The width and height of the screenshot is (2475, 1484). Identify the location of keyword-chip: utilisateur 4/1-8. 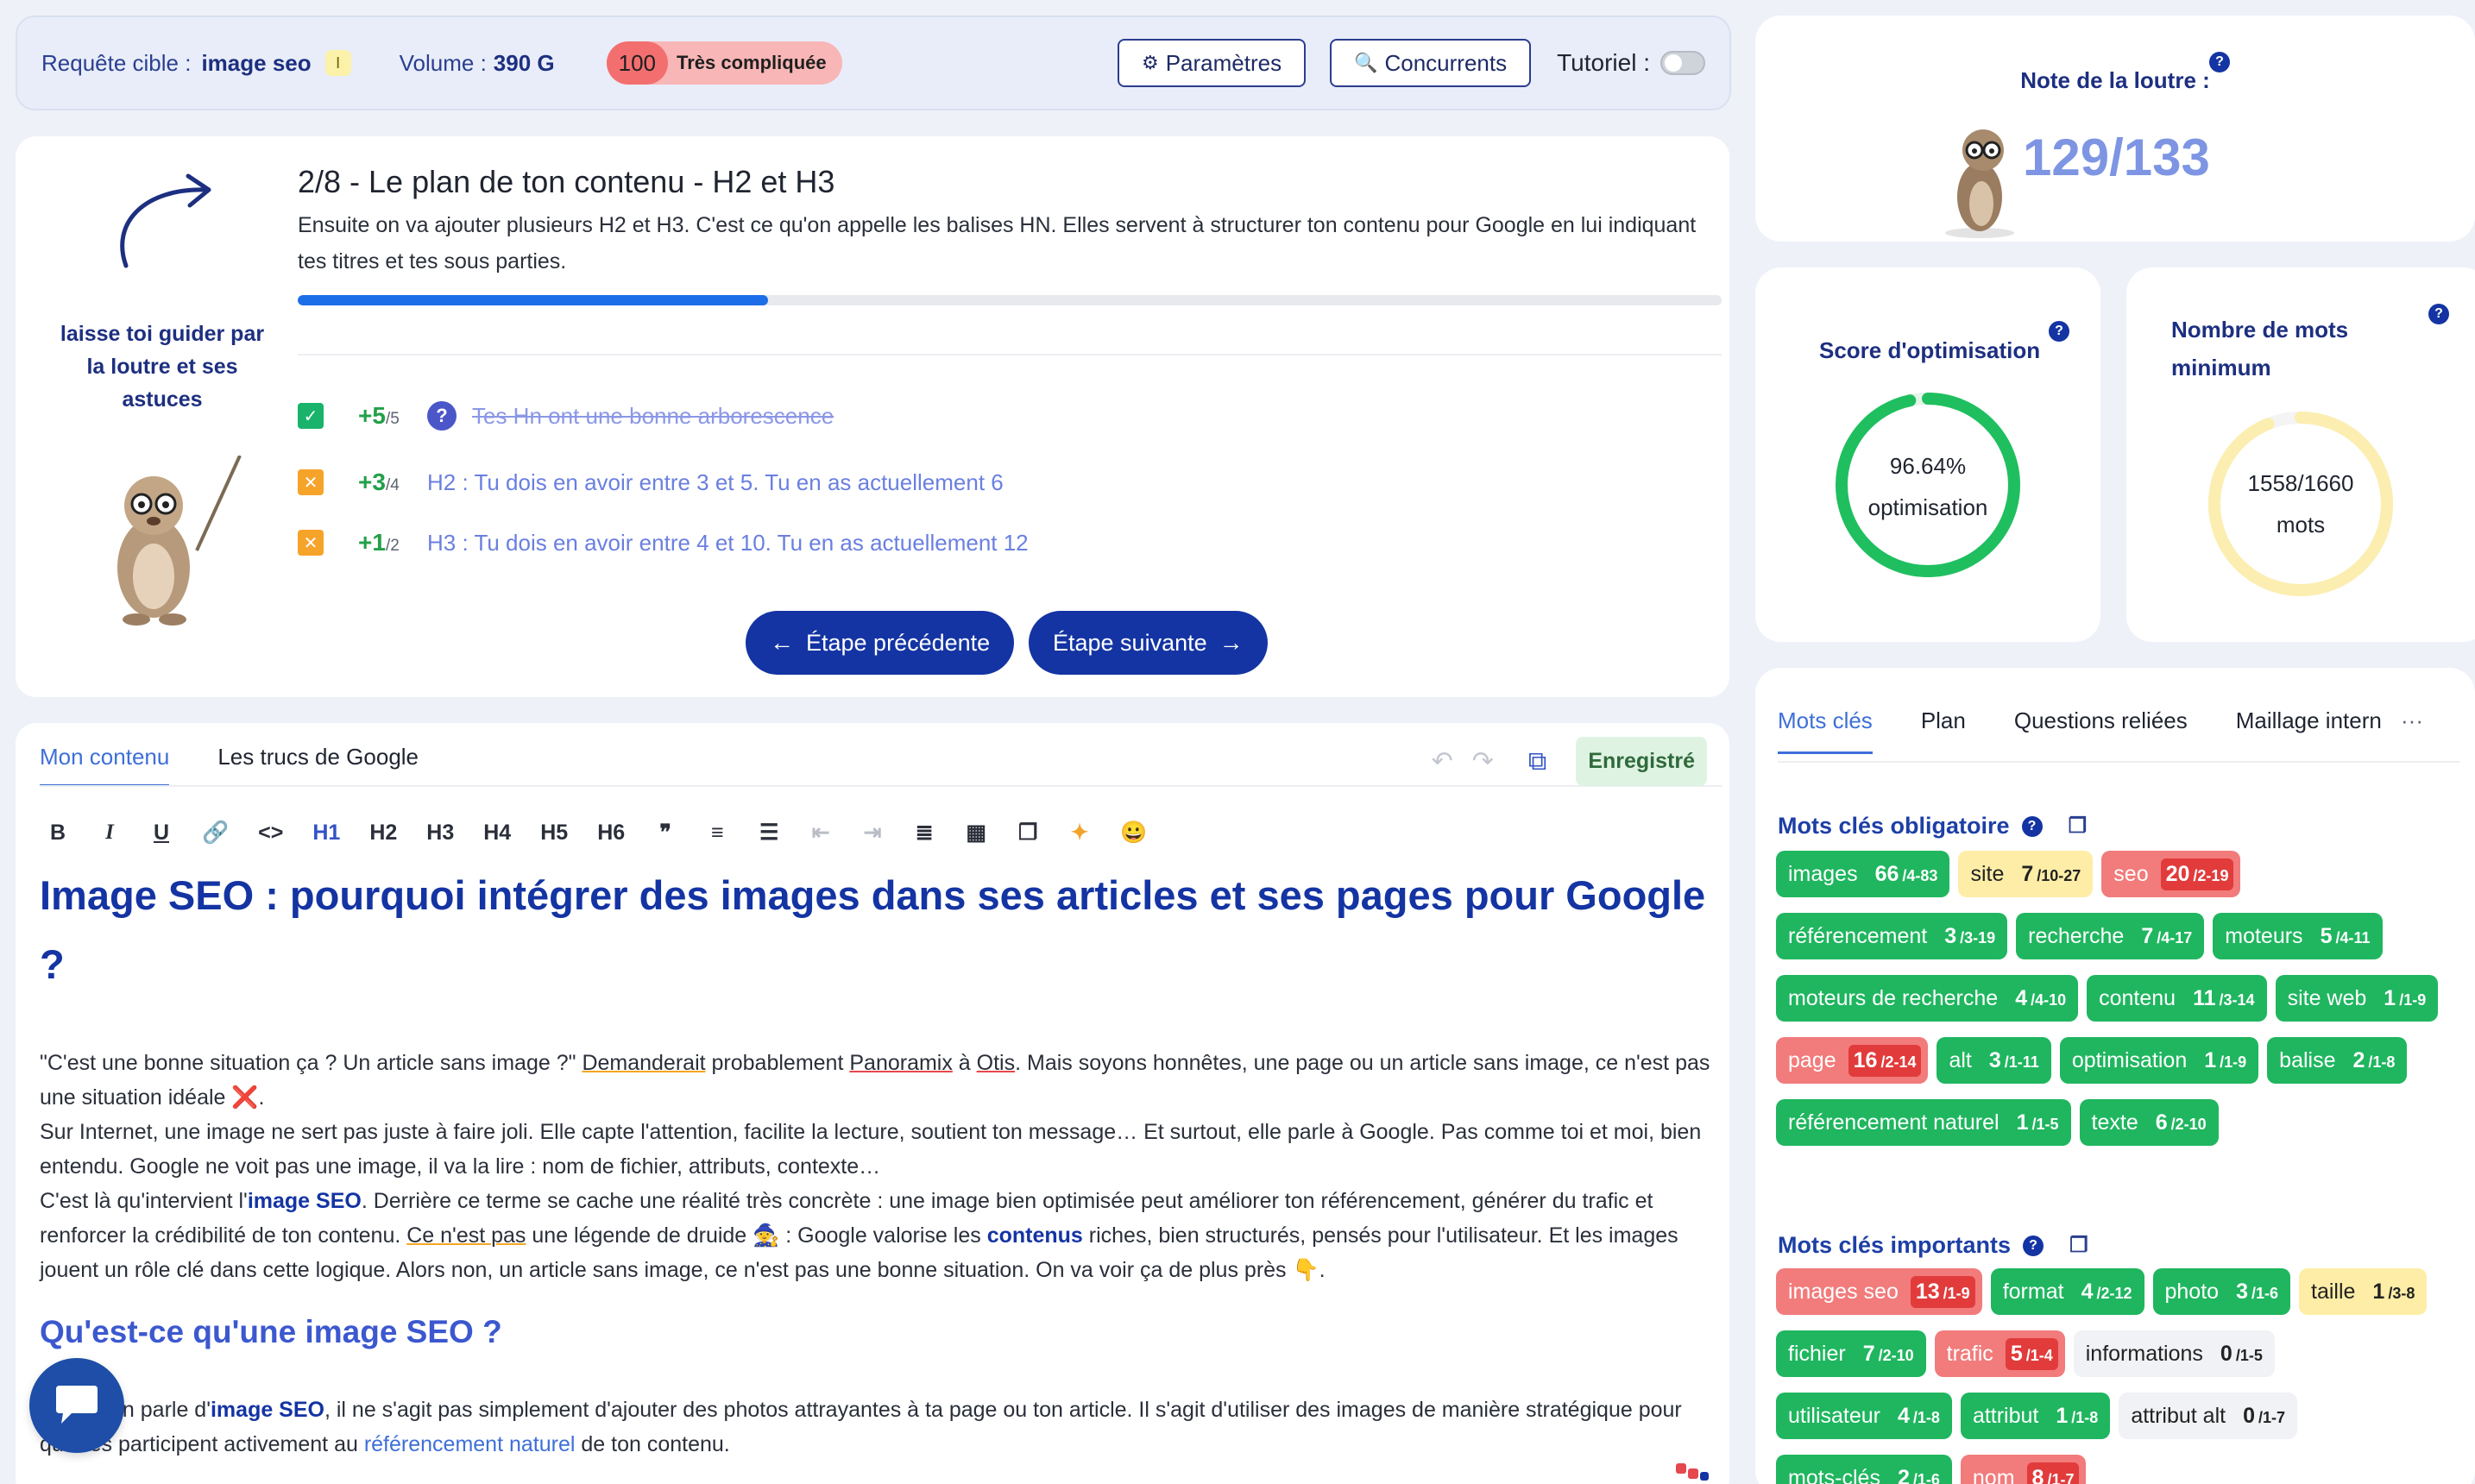
(1864, 1416).